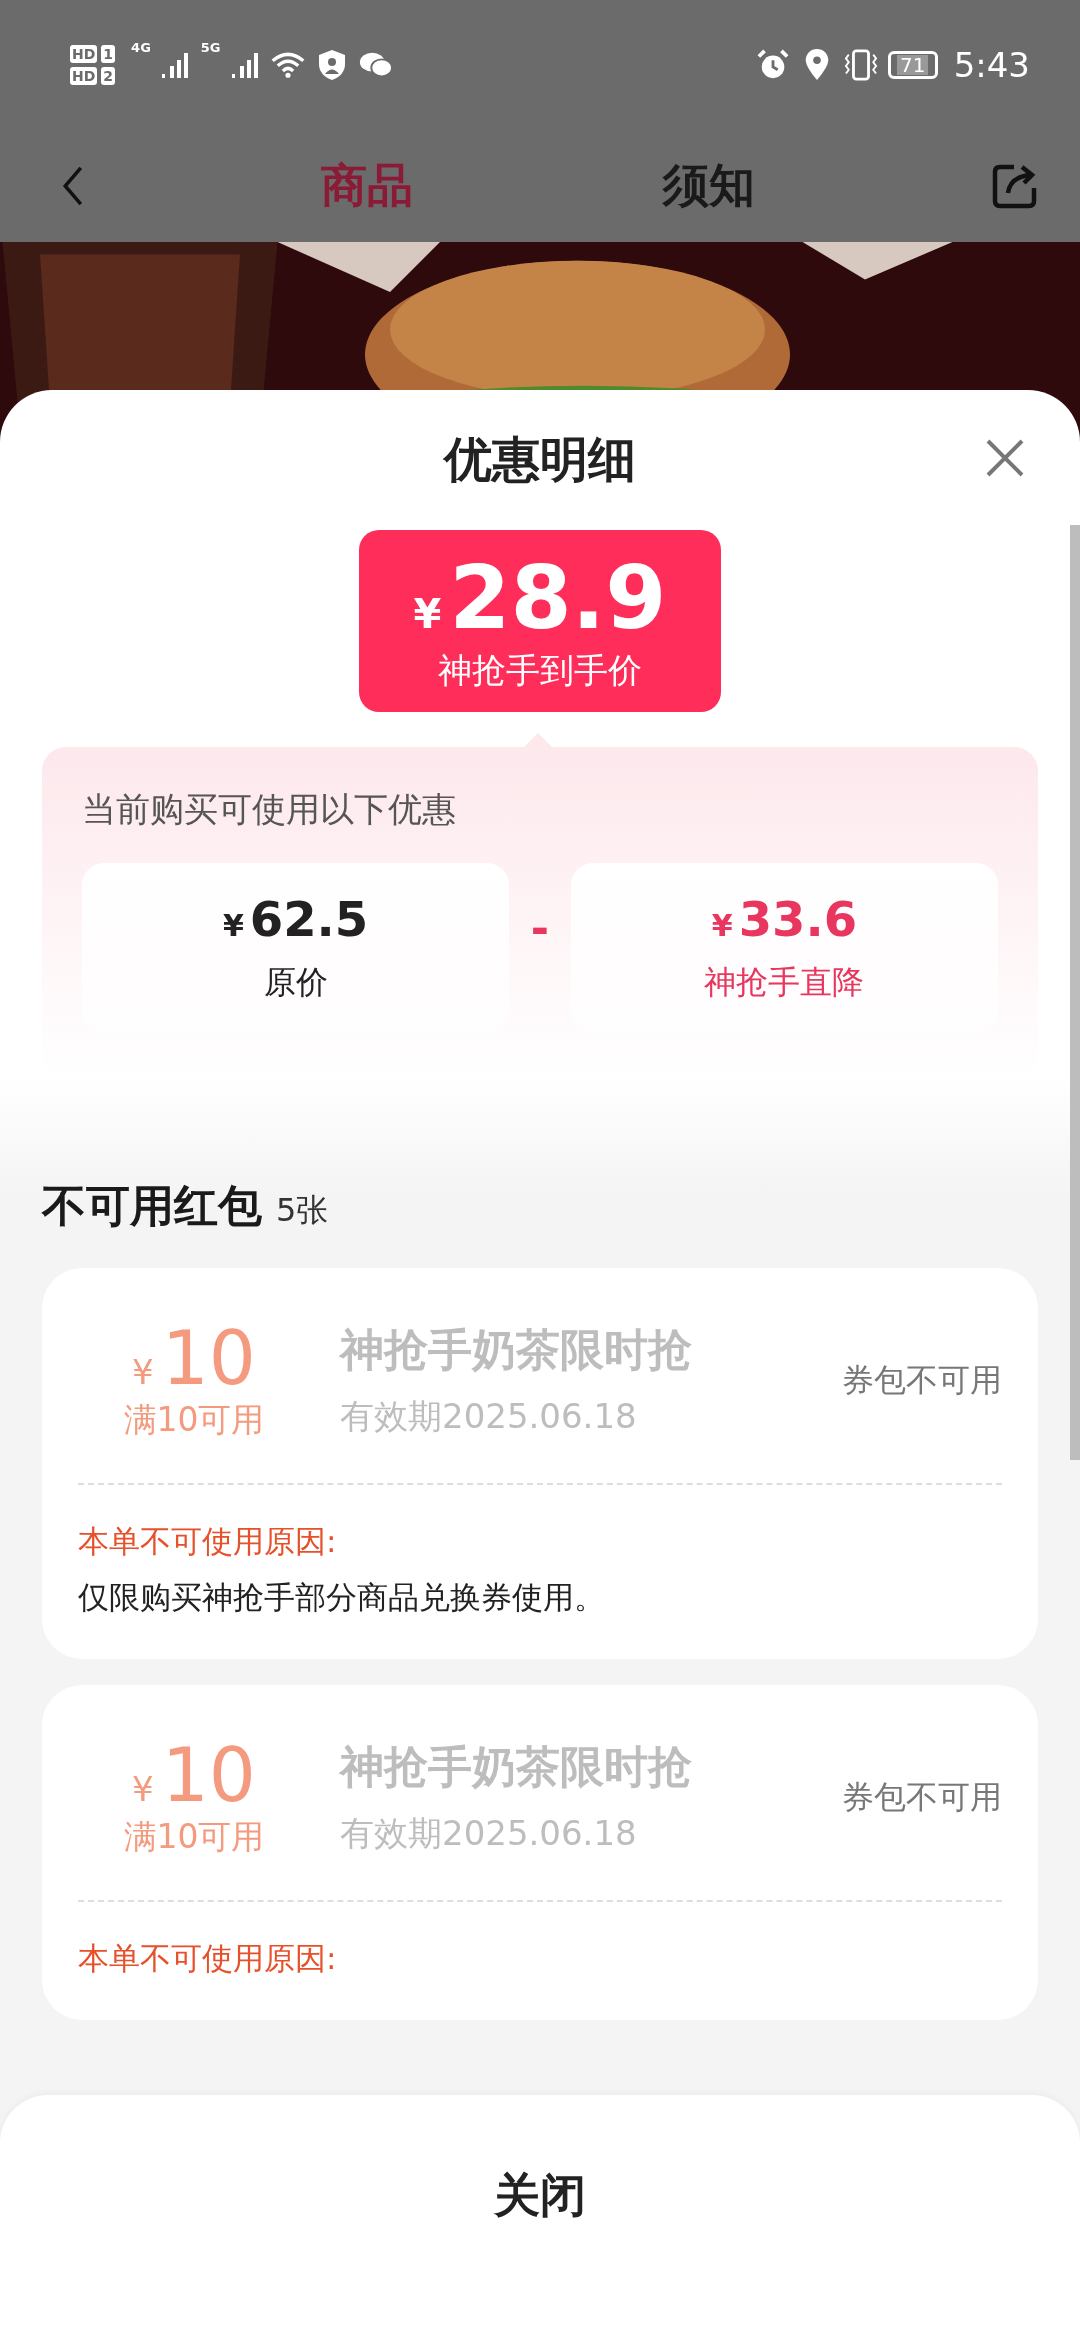 This screenshot has width=1080, height=2340. Describe the element at coordinates (540, 459) in the screenshot. I see `sheet-title: 优惠明细` at that location.